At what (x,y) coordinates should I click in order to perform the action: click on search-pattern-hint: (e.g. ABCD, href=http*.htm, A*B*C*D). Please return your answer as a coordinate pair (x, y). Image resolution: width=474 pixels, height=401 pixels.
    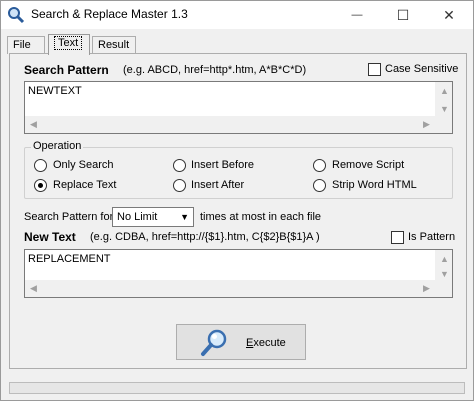
    Looking at the image, I should click on (215, 70).